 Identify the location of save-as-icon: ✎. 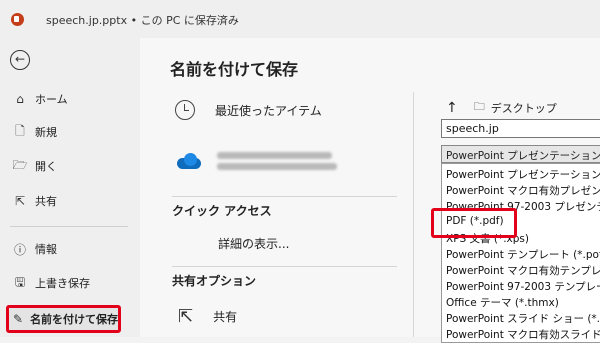
(18, 319).